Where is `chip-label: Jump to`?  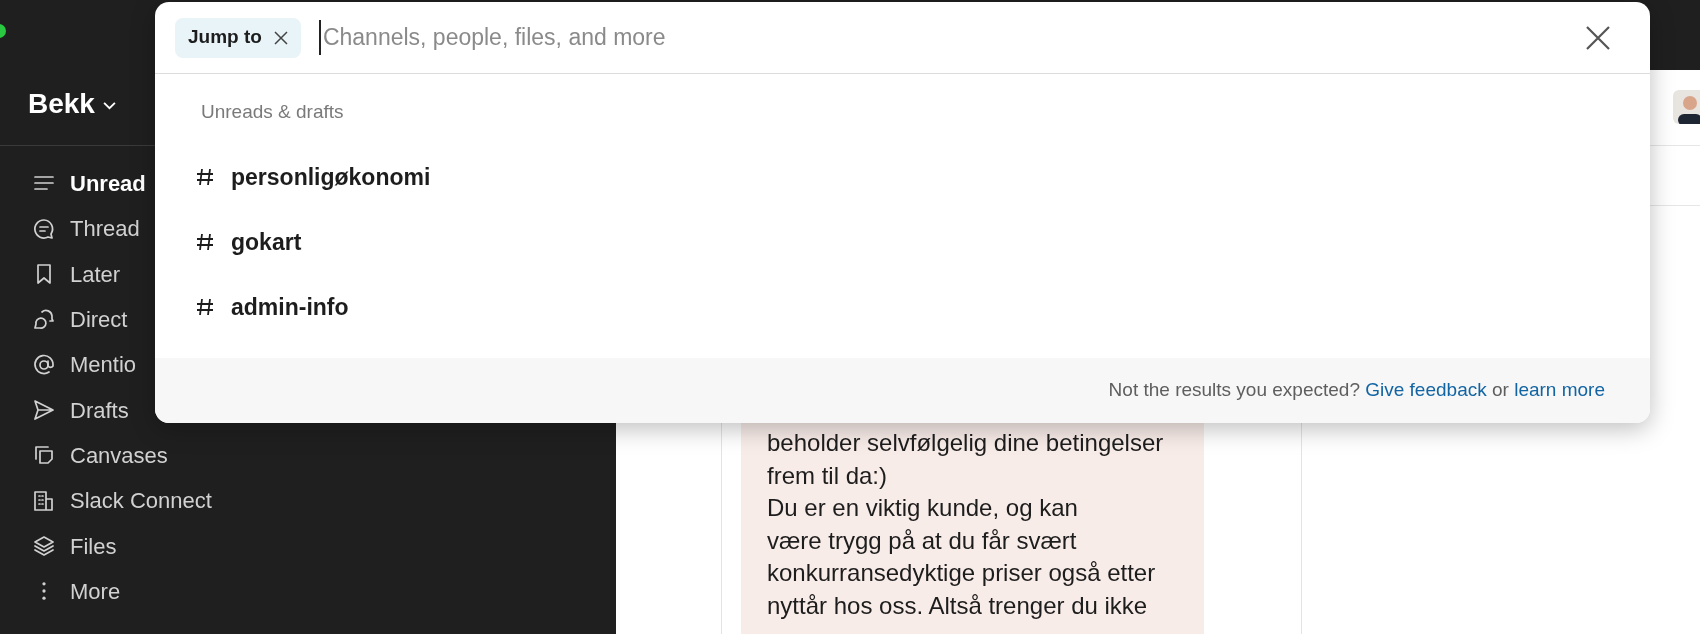
chip-label: Jump to is located at coordinates (225, 37).